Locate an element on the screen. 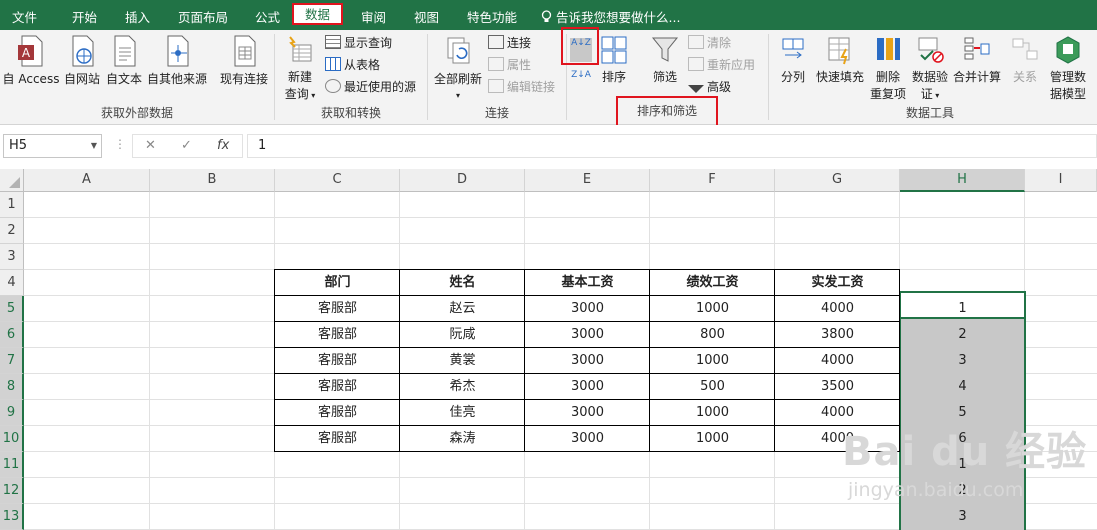  row-header-4: 4 is located at coordinates (12, 283).